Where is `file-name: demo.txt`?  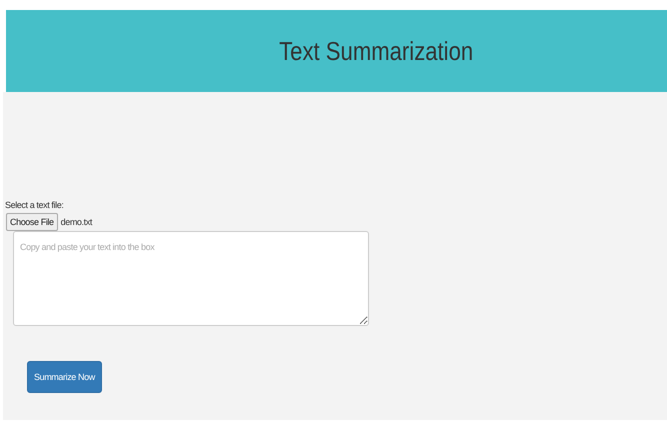 file-name: demo.txt is located at coordinates (76, 222).